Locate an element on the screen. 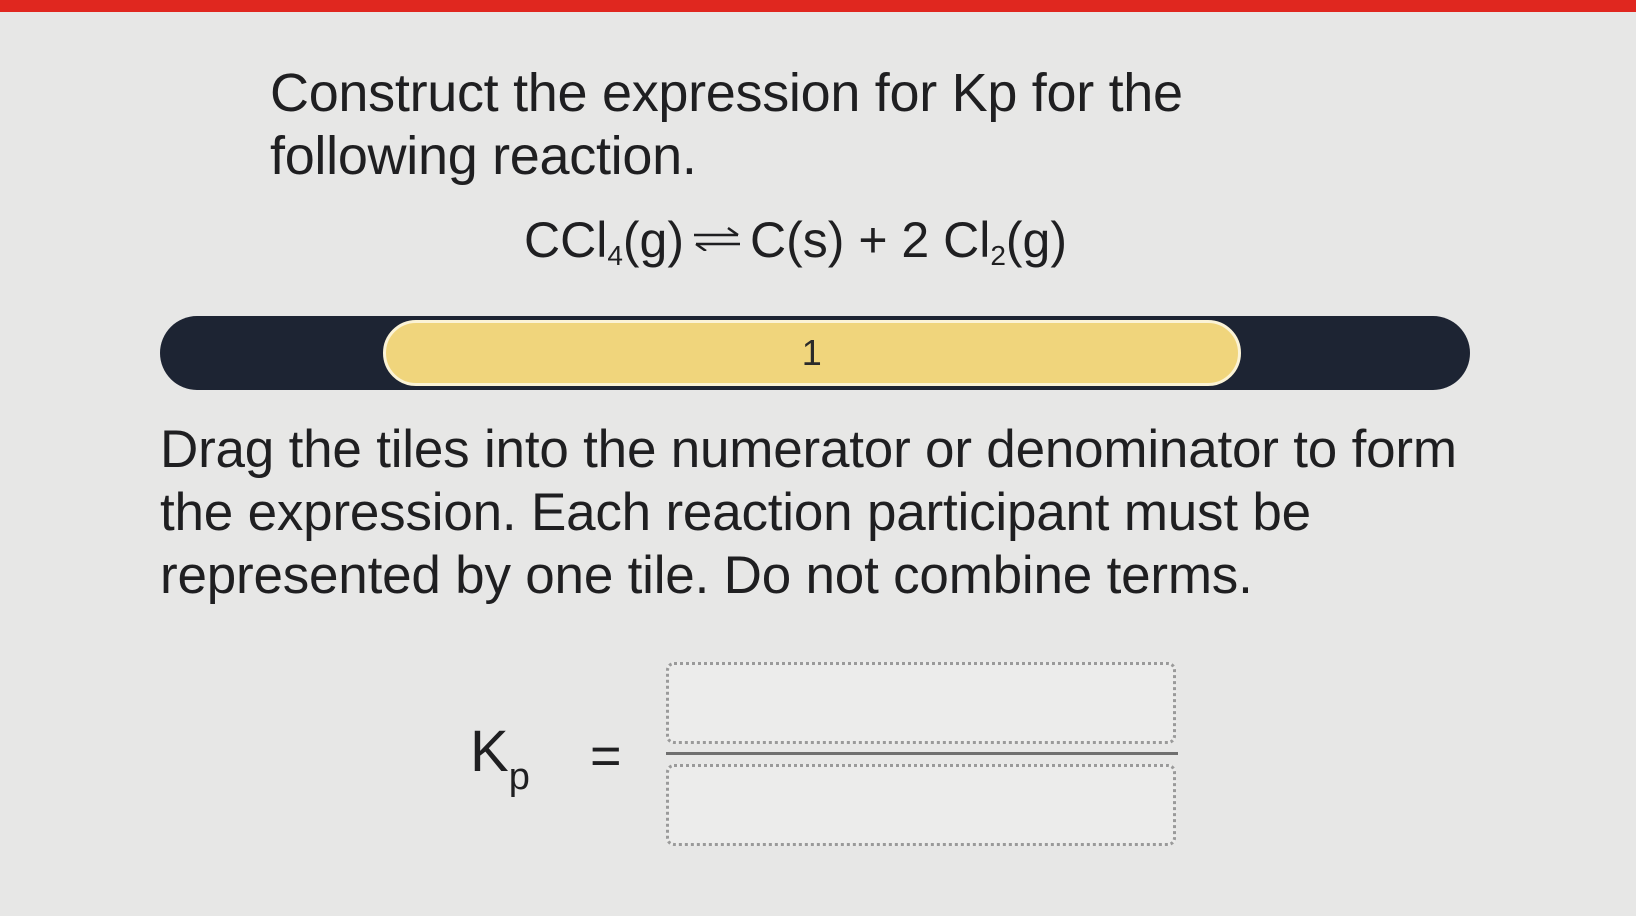  equilibrium-arrow-icon is located at coordinates (717, 239).